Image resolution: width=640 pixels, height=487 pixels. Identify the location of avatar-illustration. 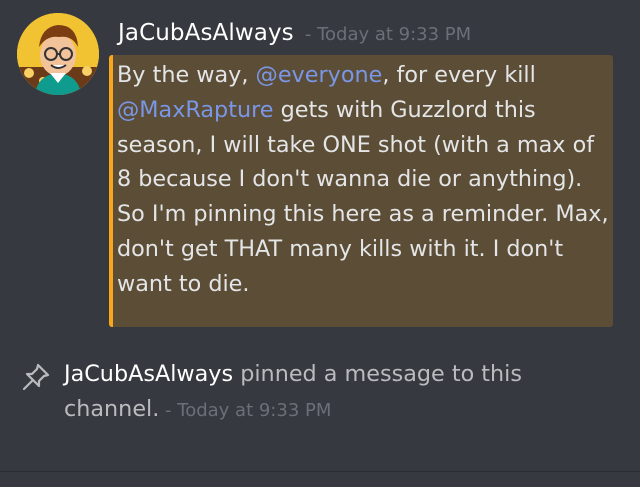
(58, 54).